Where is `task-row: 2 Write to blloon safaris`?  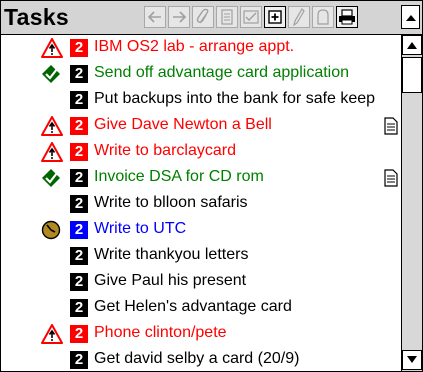 task-row: 2 Write to blloon safaris is located at coordinates (201, 204).